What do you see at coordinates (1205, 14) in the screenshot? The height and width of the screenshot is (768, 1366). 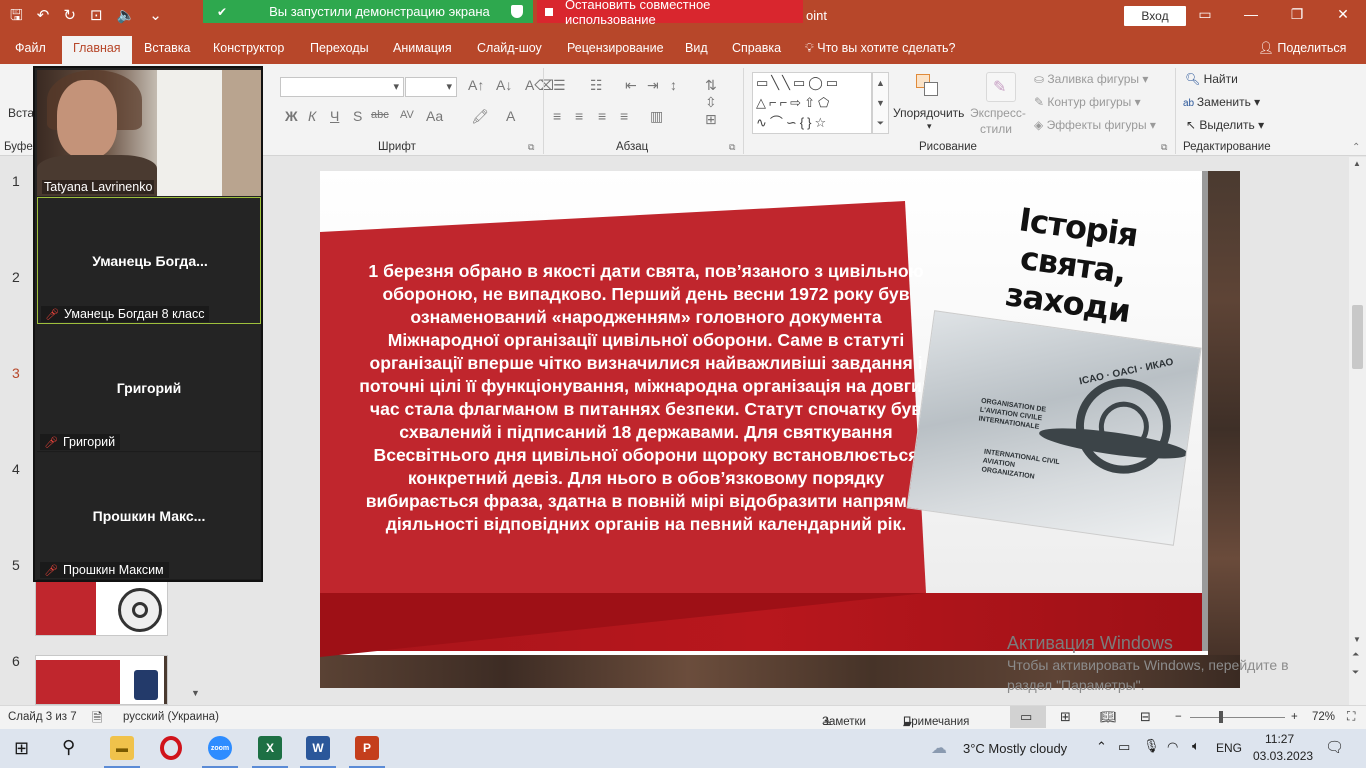 I see `ribbon-display-icon: ▭` at bounding box center [1205, 14].